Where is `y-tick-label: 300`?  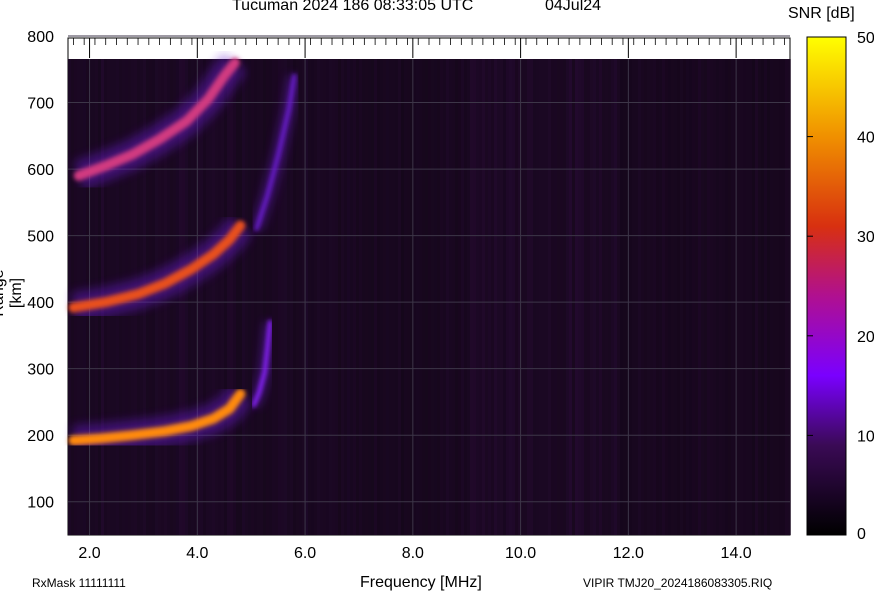 y-tick-label: 300 is located at coordinates (40, 370).